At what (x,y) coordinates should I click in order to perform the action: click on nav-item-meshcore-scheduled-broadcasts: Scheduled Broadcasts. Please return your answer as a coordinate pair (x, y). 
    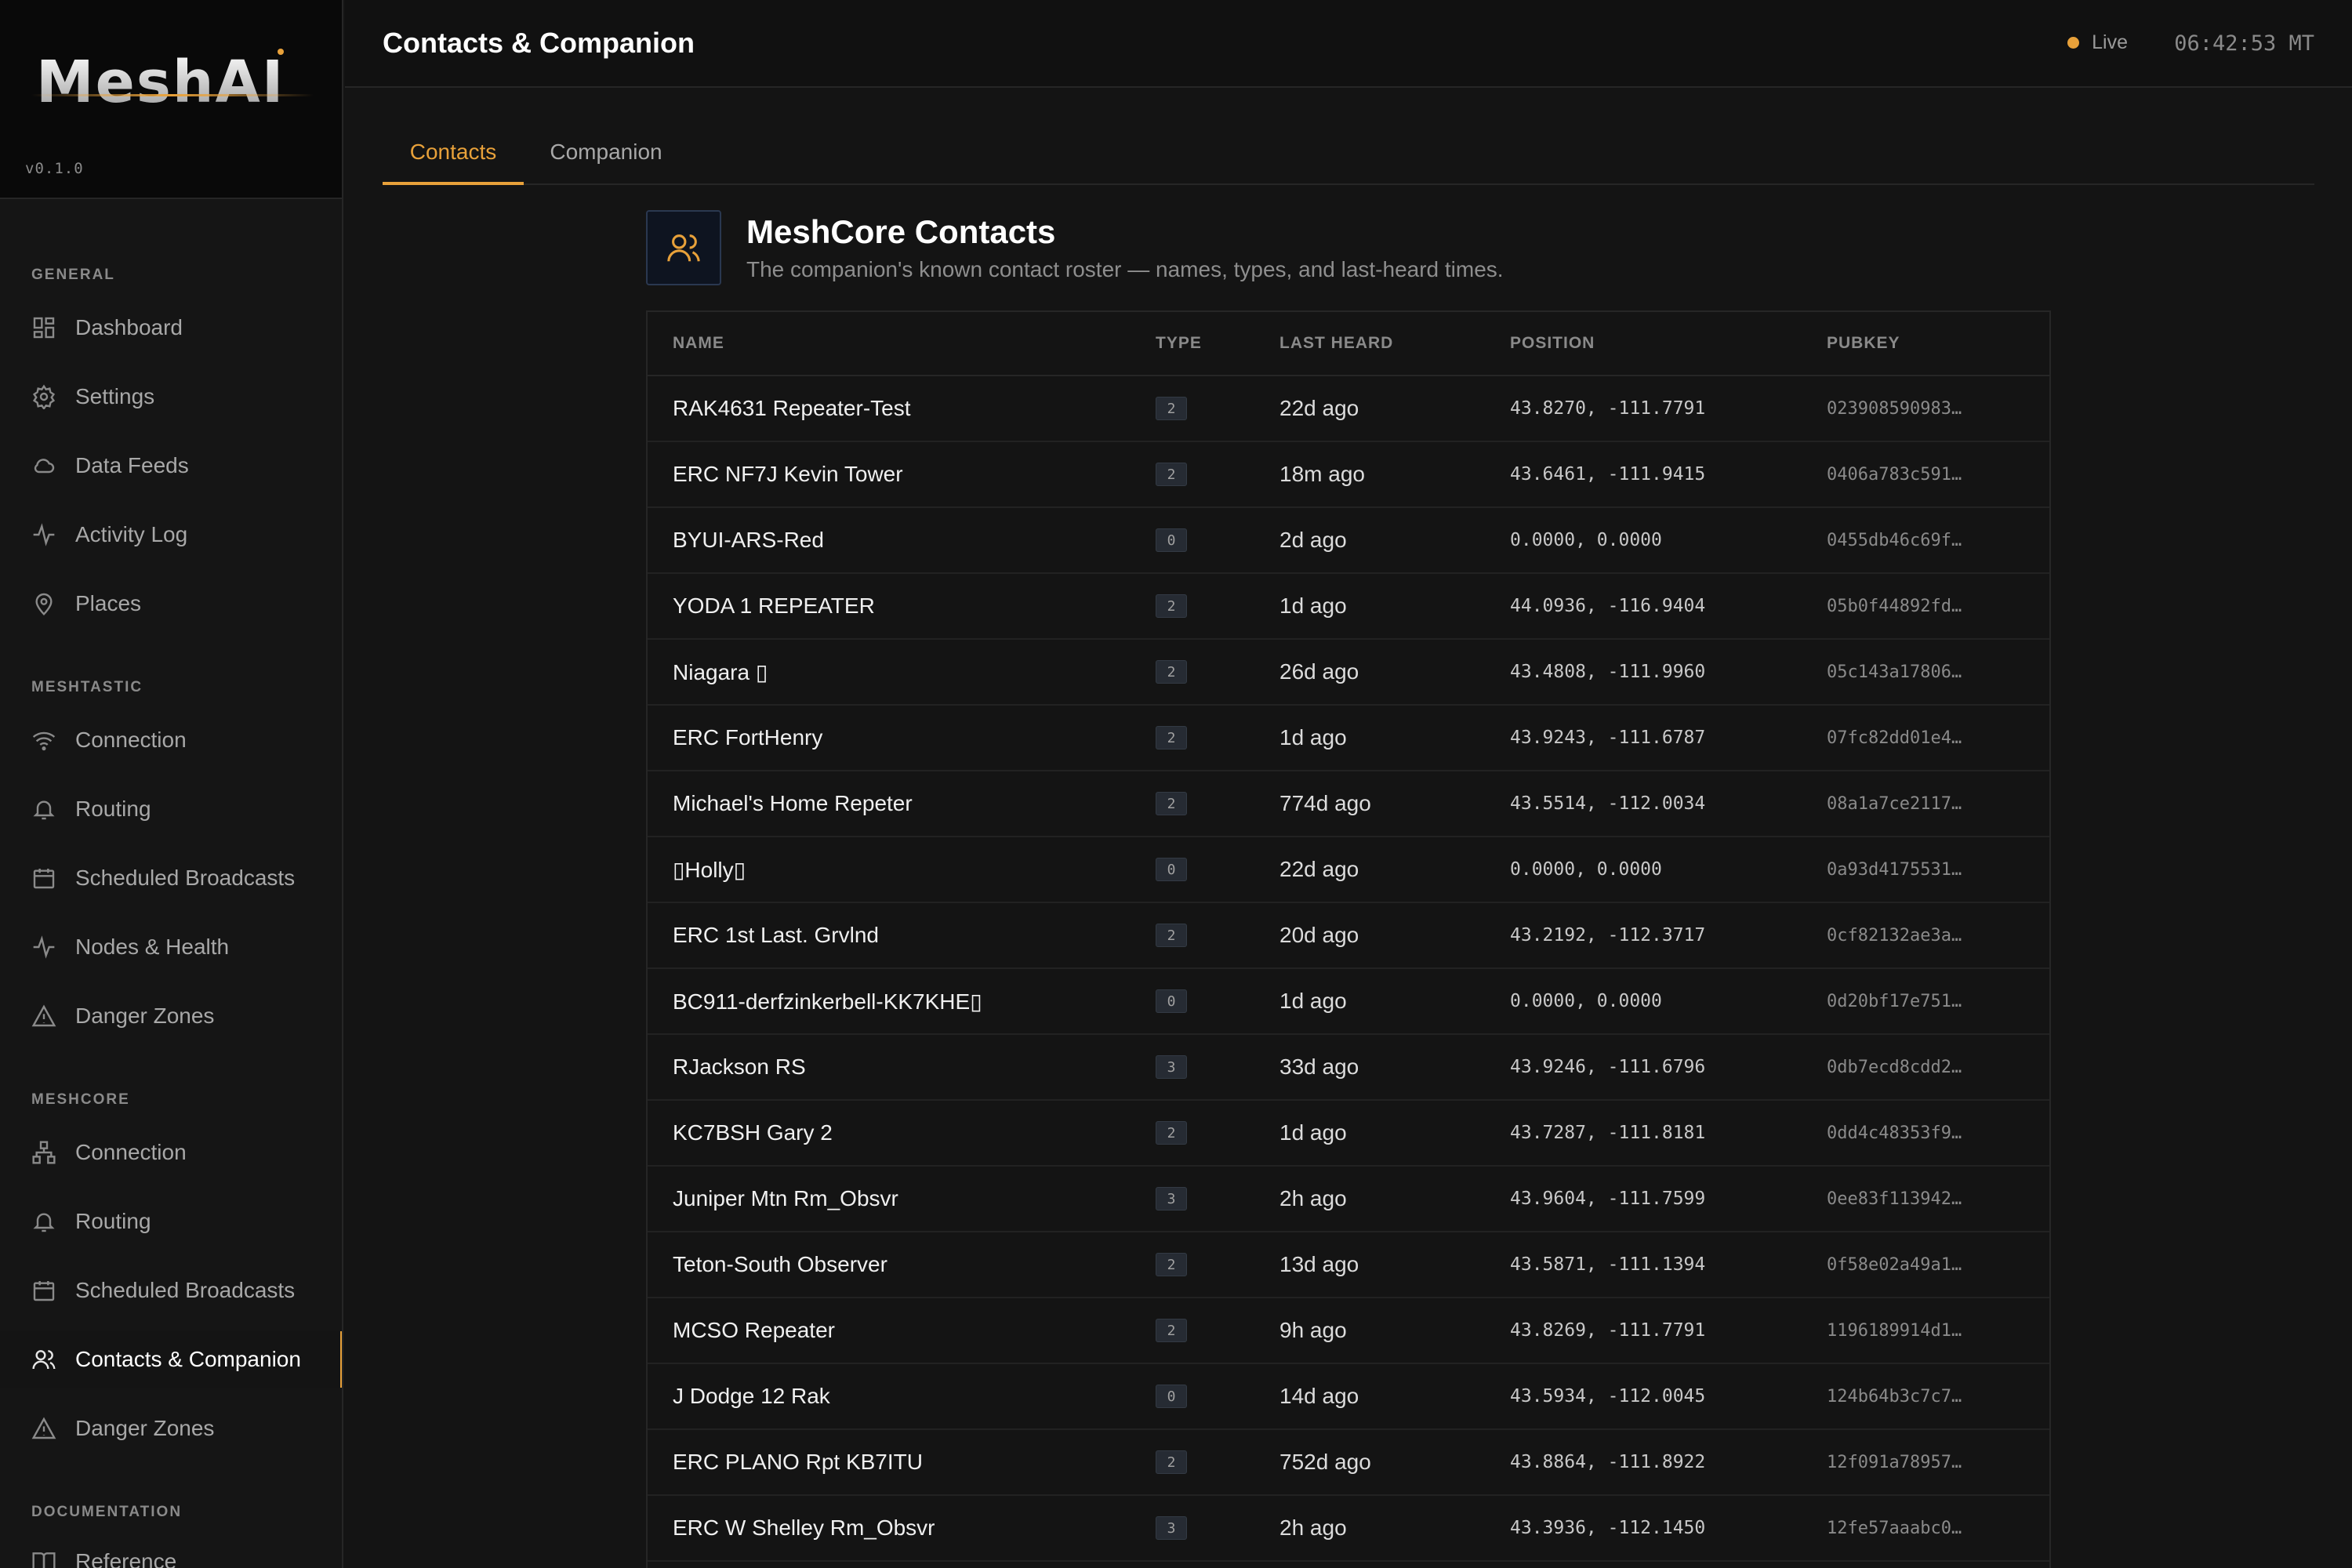
    Looking at the image, I should click on (171, 1290).